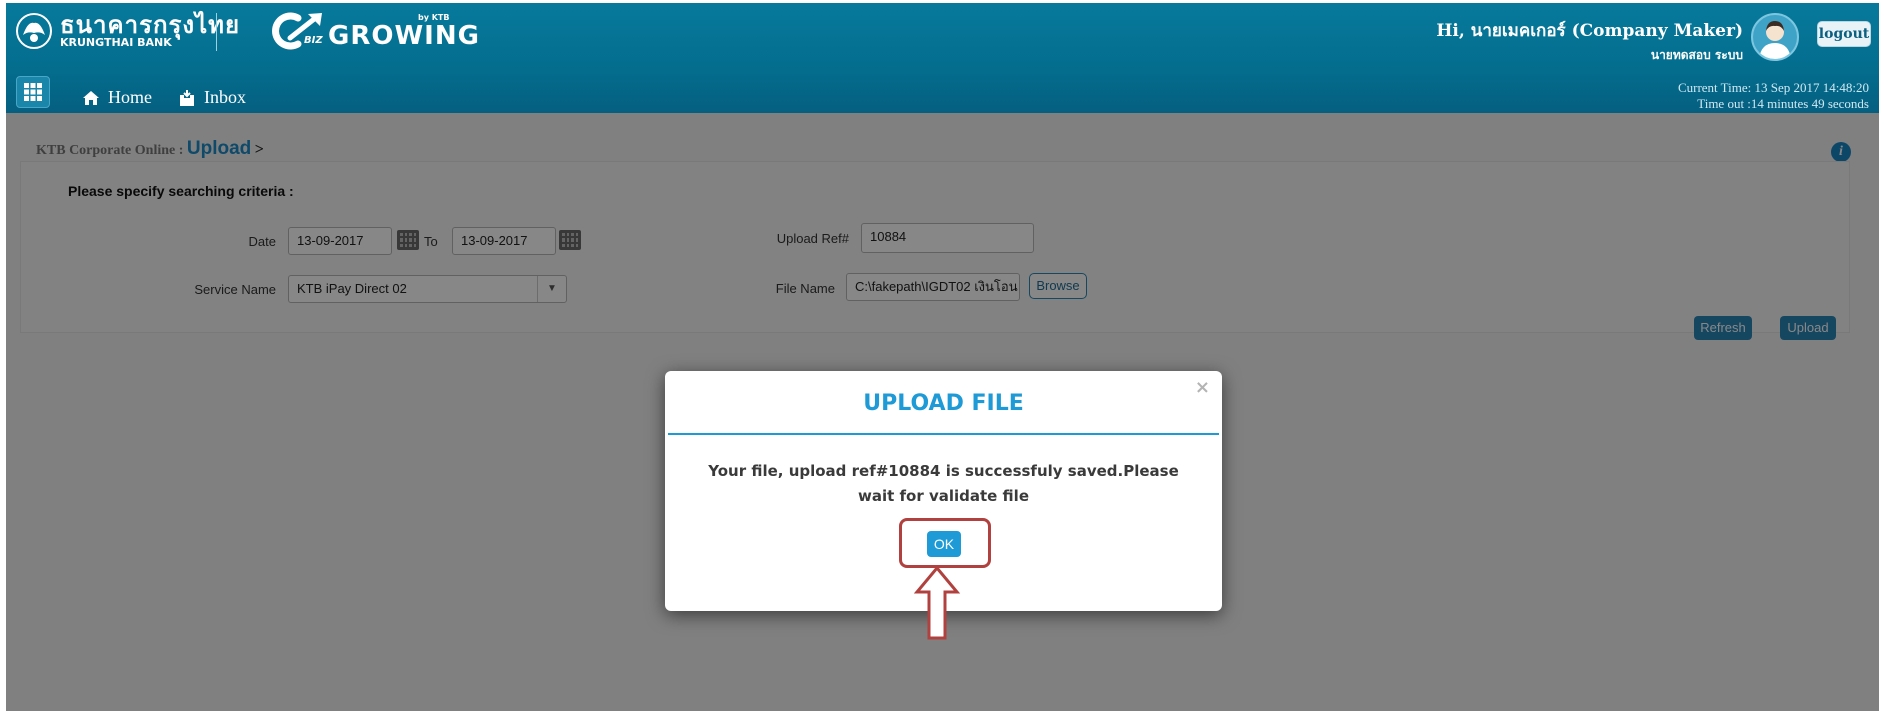 The width and height of the screenshot is (1879, 711). What do you see at coordinates (937, 602) in the screenshot?
I see `up-arrow-icon` at bounding box center [937, 602].